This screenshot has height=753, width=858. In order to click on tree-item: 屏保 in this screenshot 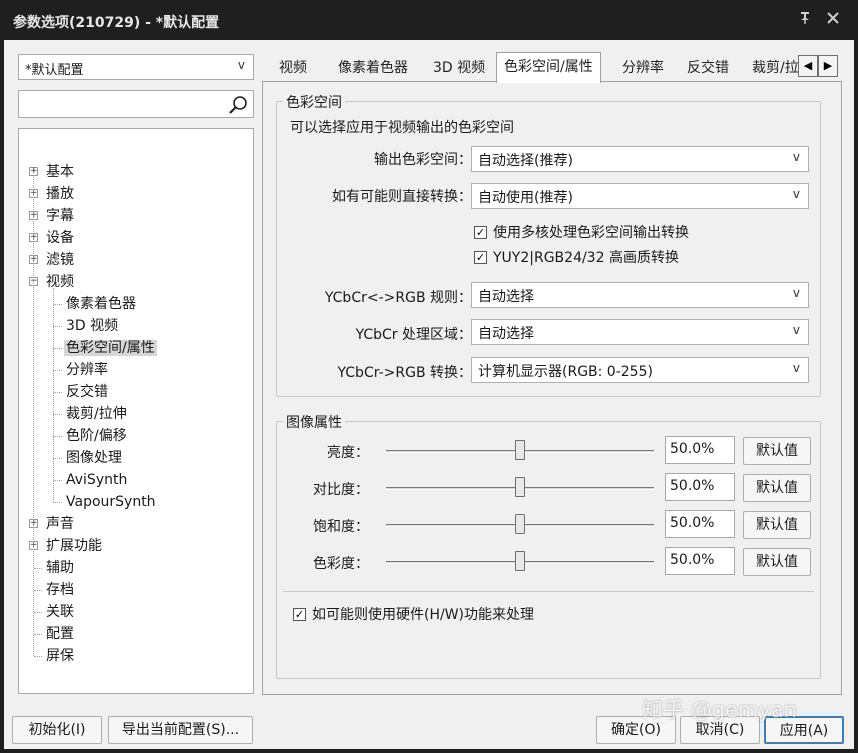, I will do `click(60, 656)`.